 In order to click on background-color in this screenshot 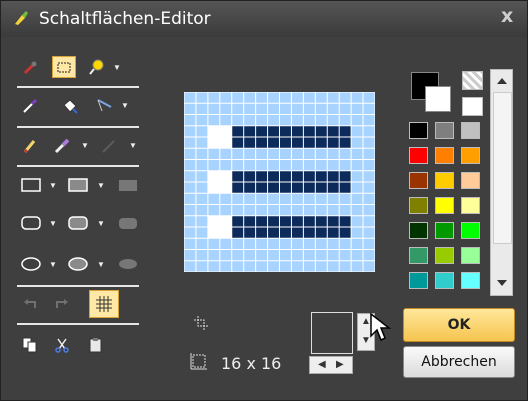, I will do `click(438, 99)`.